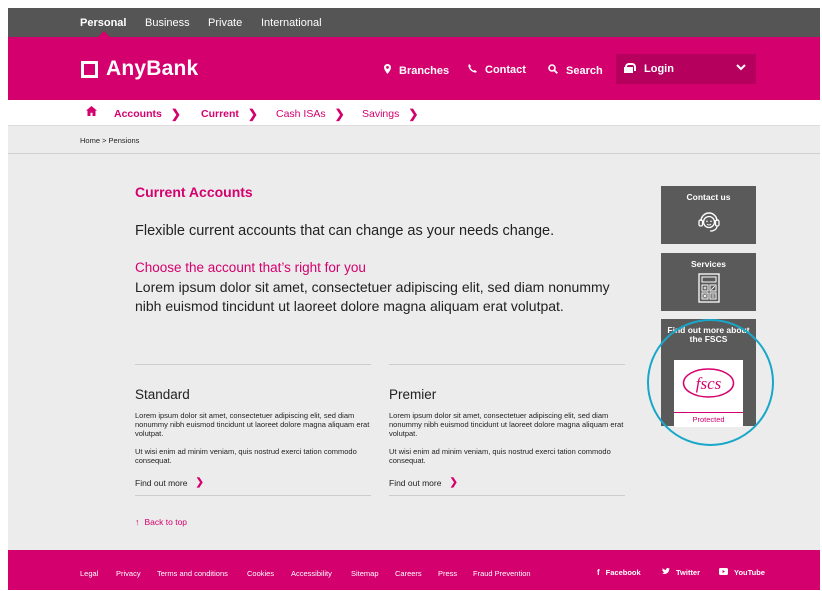  I want to click on subnav-label: Current, so click(220, 114).